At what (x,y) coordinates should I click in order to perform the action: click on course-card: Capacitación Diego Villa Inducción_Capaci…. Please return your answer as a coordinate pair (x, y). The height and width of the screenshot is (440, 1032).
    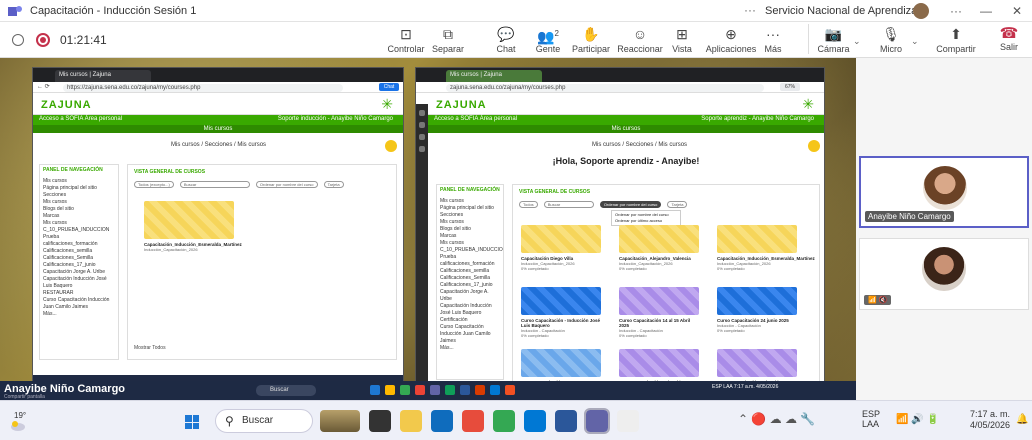
    Looking at the image, I should click on (561, 248).